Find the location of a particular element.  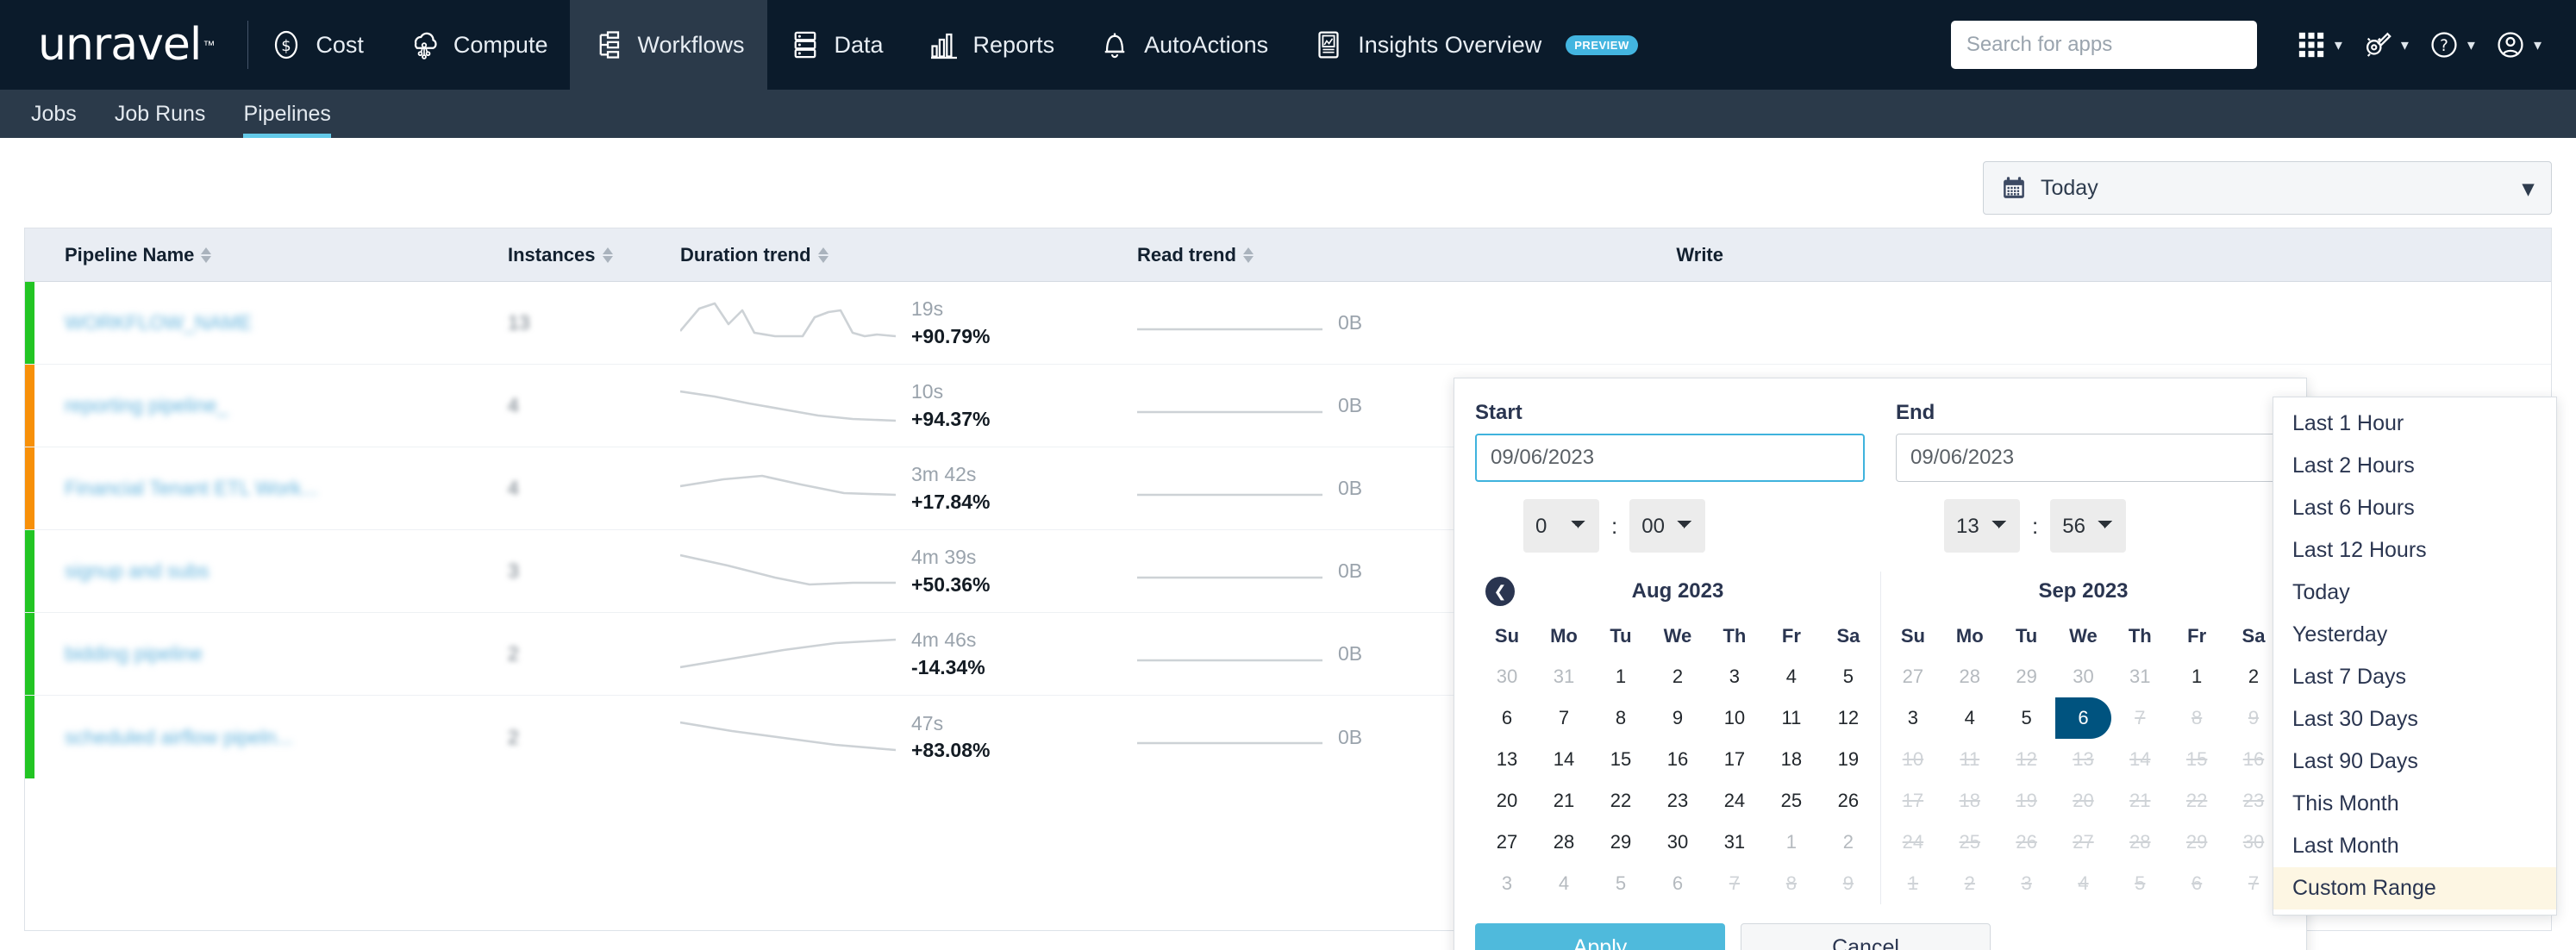

nav-item-insights-overview: Insights Overview PREVIEW is located at coordinates (1475, 45).